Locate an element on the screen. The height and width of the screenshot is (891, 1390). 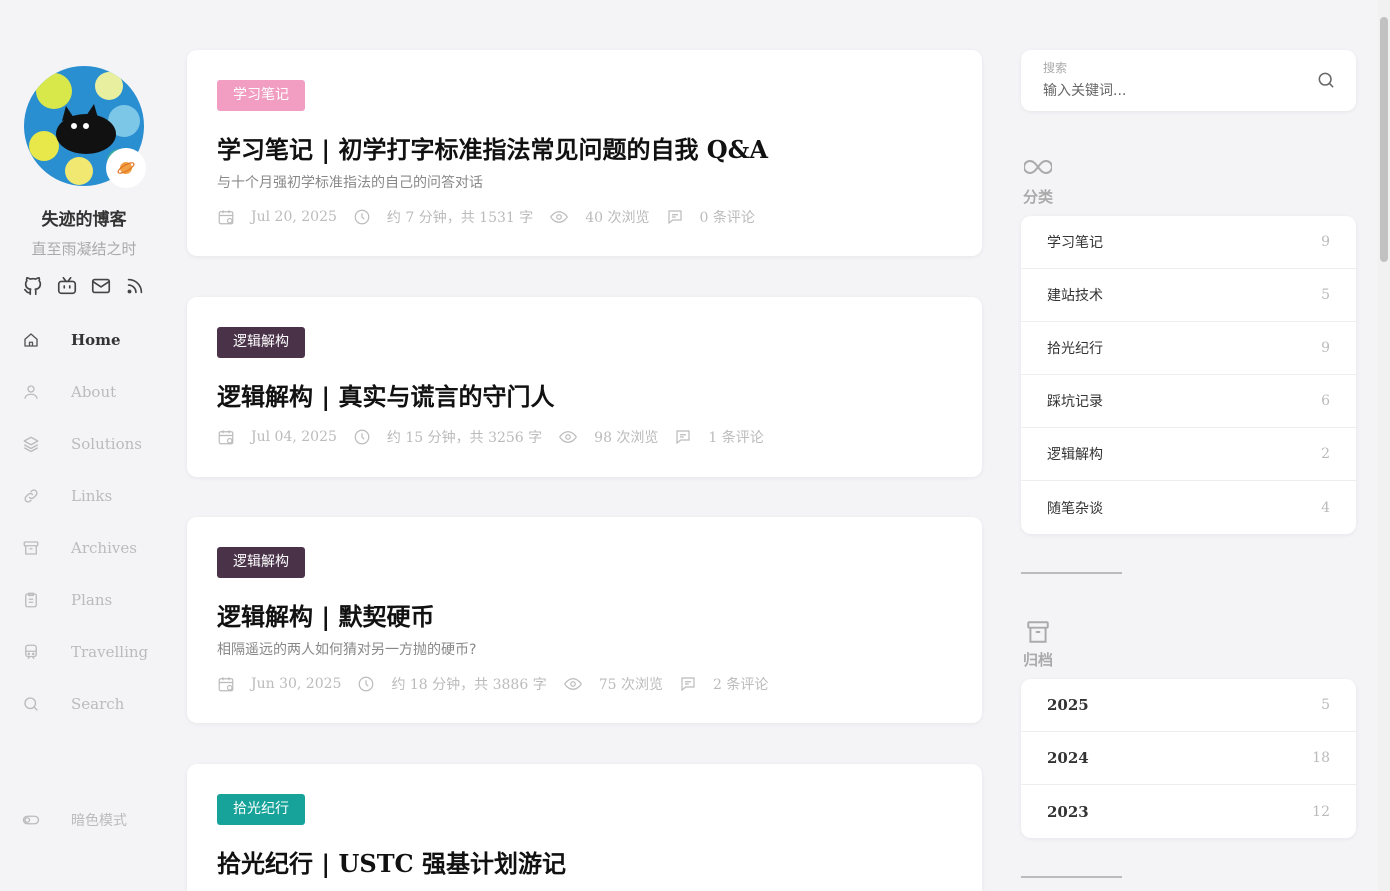
nav-item-links: Links is located at coordinates (84, 496).